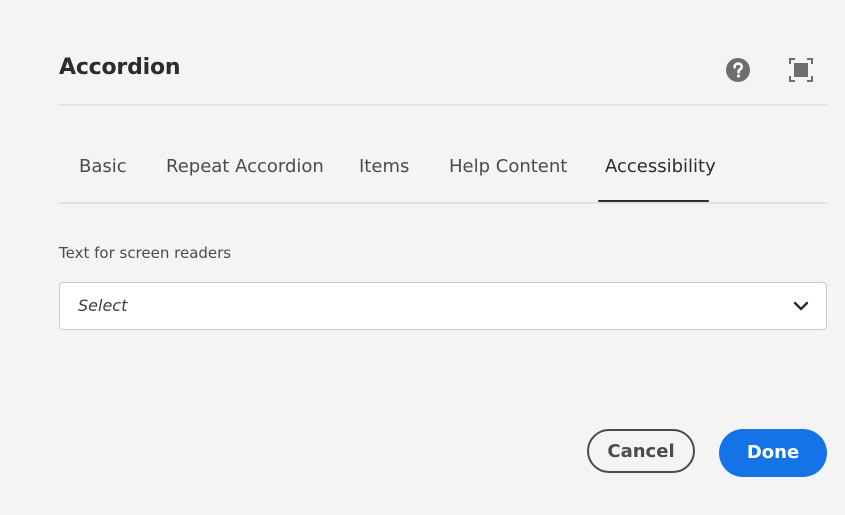 This screenshot has width=845, height=515. What do you see at coordinates (801, 70) in the screenshot?
I see `fullscreen-icon` at bounding box center [801, 70].